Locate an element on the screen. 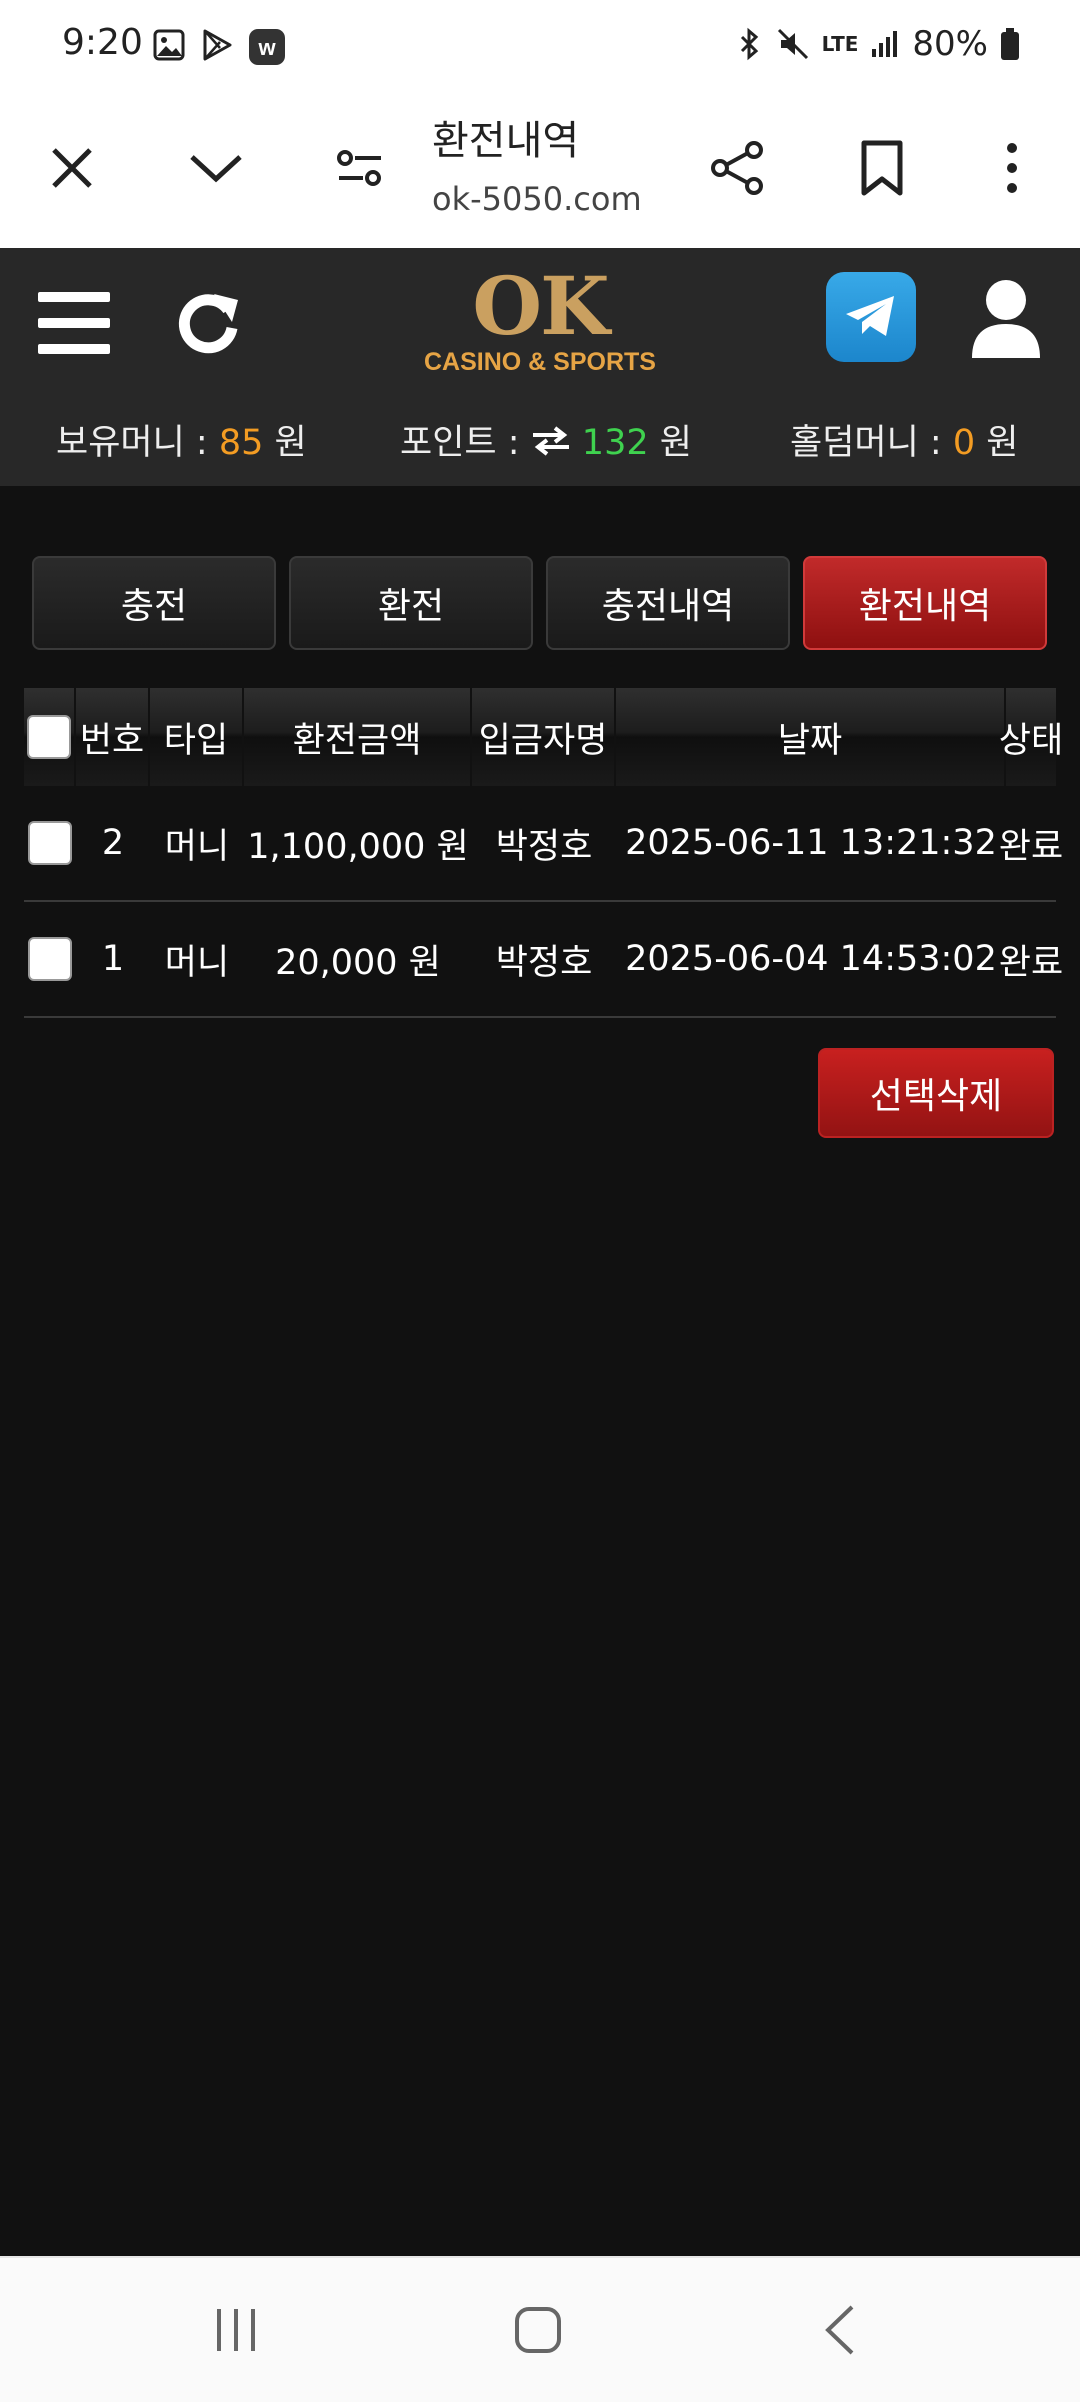  more-button is located at coordinates (1012, 168).